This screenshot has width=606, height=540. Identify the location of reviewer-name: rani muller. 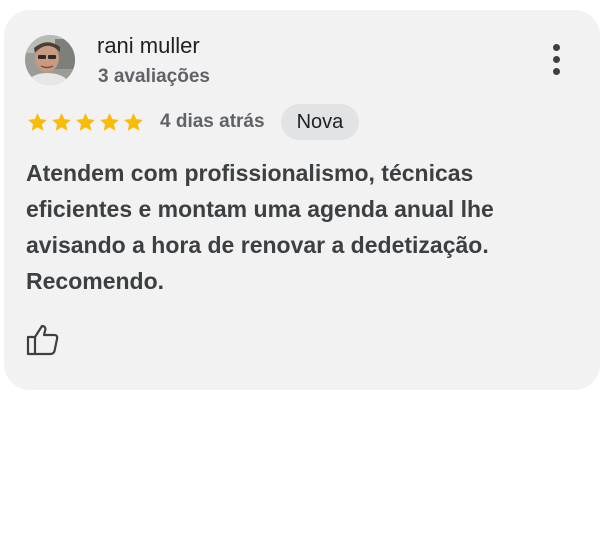
(148, 46).